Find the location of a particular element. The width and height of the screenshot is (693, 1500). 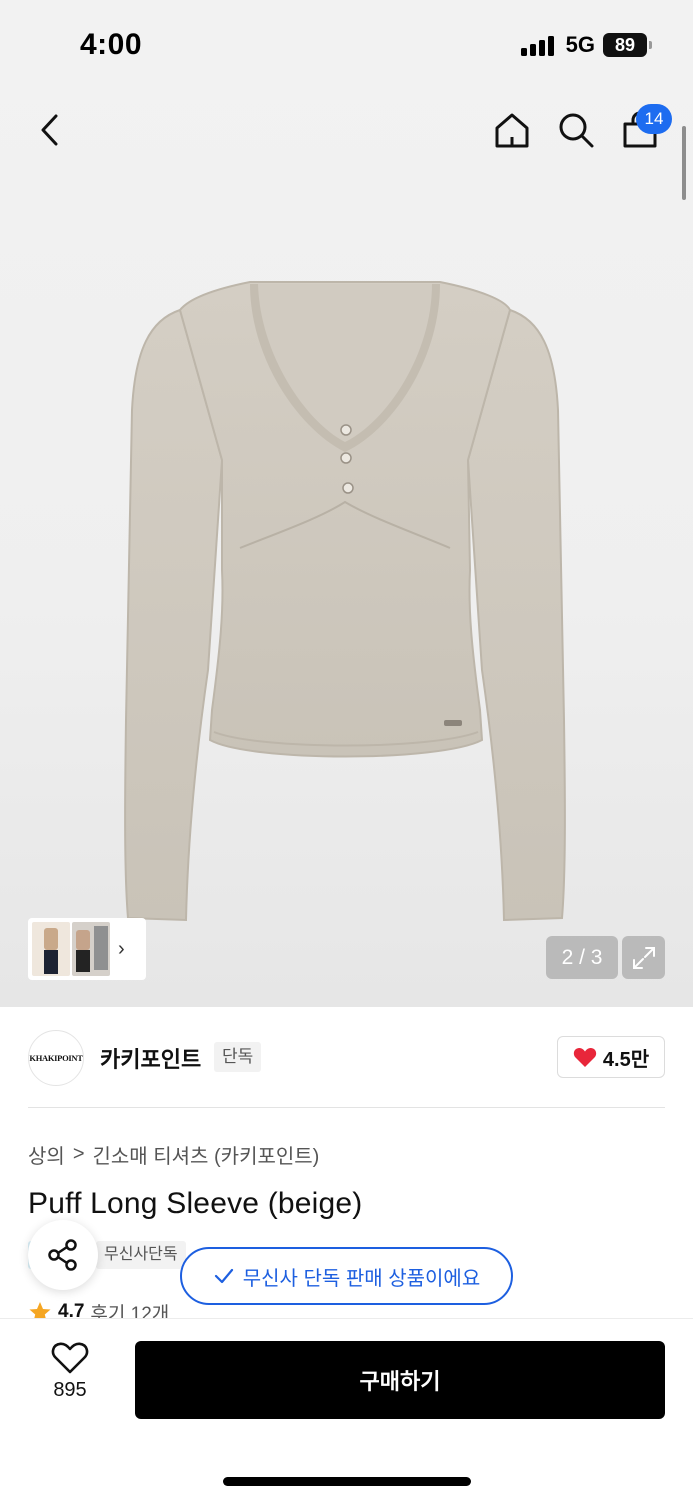

home-icon is located at coordinates (512, 130).